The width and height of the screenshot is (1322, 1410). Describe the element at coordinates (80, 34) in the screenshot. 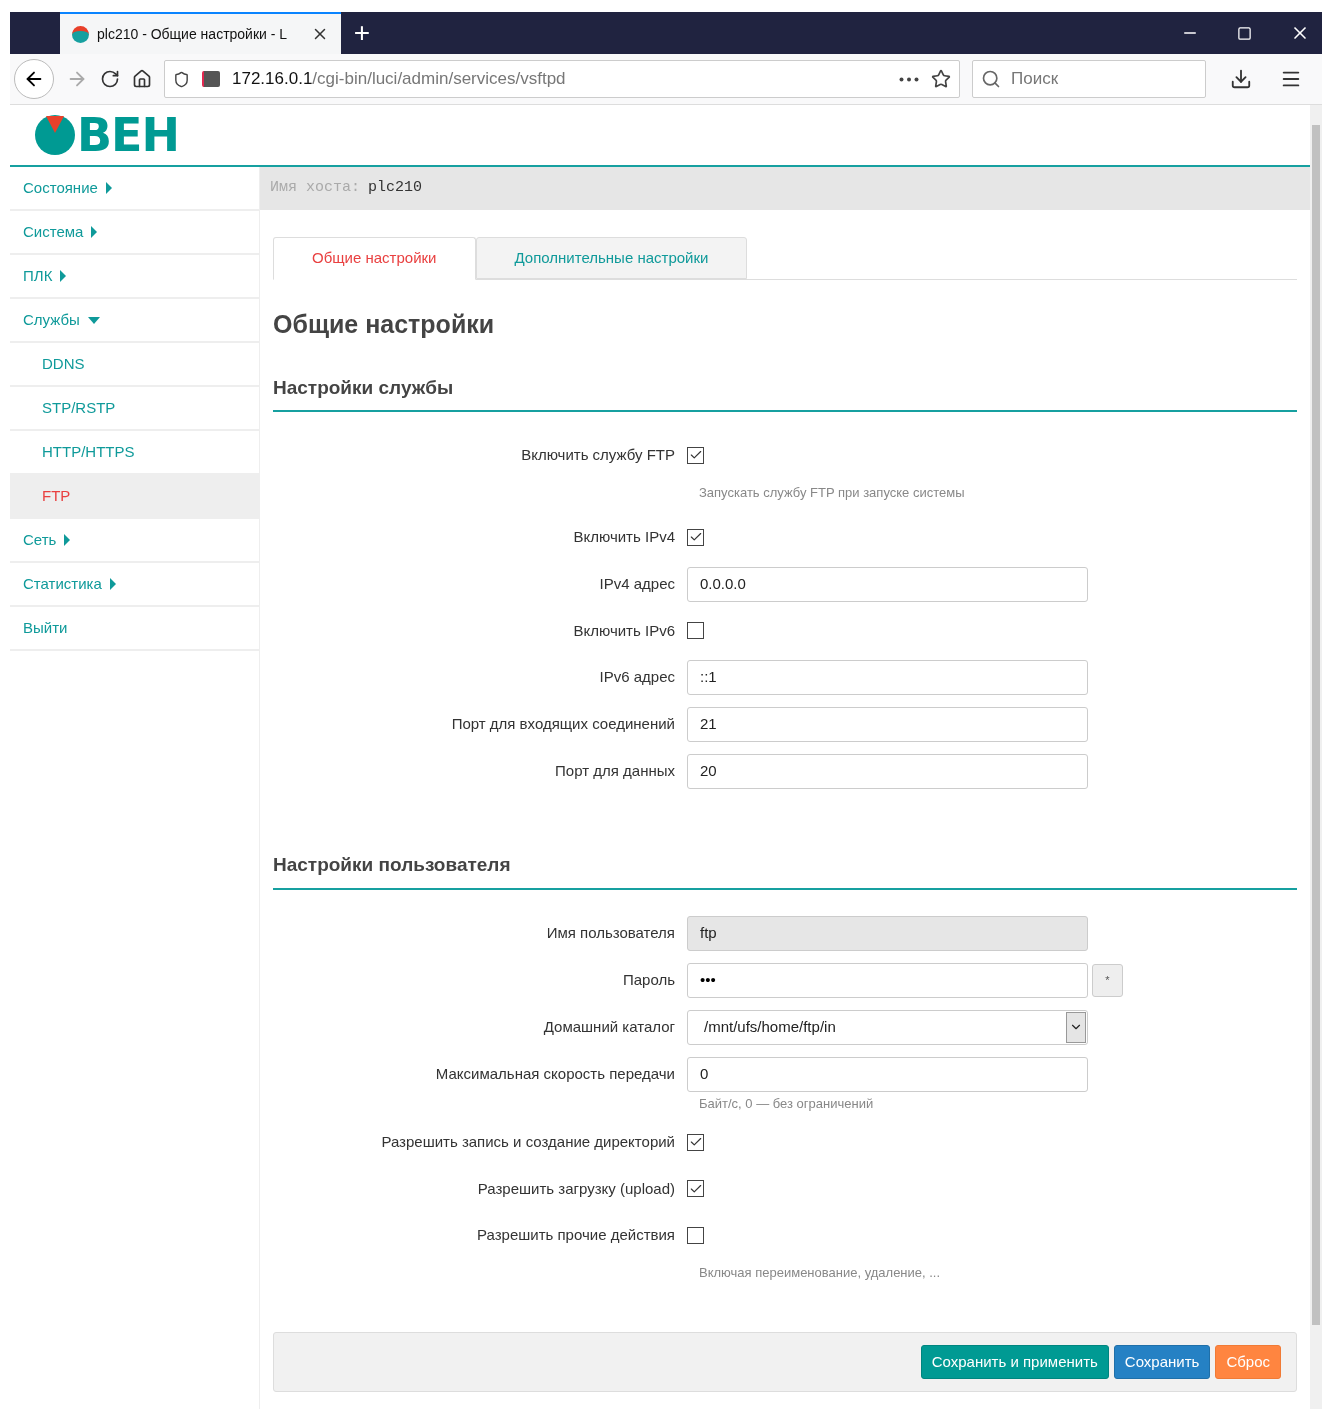

I see `favicon-icon` at that location.